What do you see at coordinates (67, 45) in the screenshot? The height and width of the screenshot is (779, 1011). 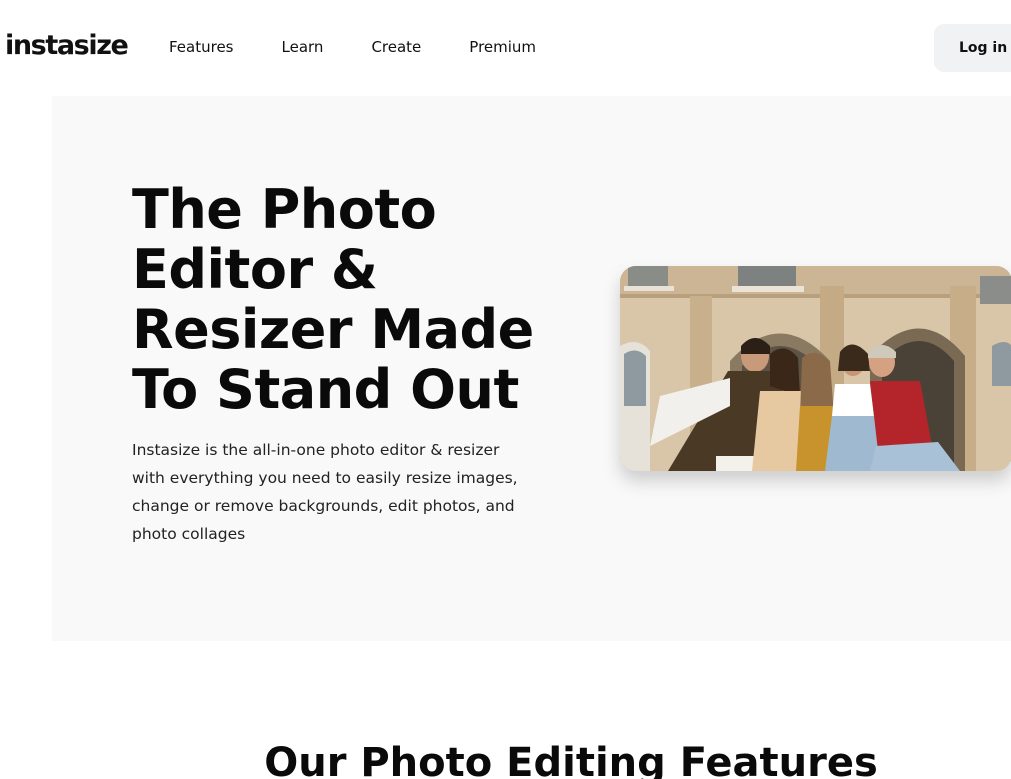 I see `instasize-logo: instasize` at bounding box center [67, 45].